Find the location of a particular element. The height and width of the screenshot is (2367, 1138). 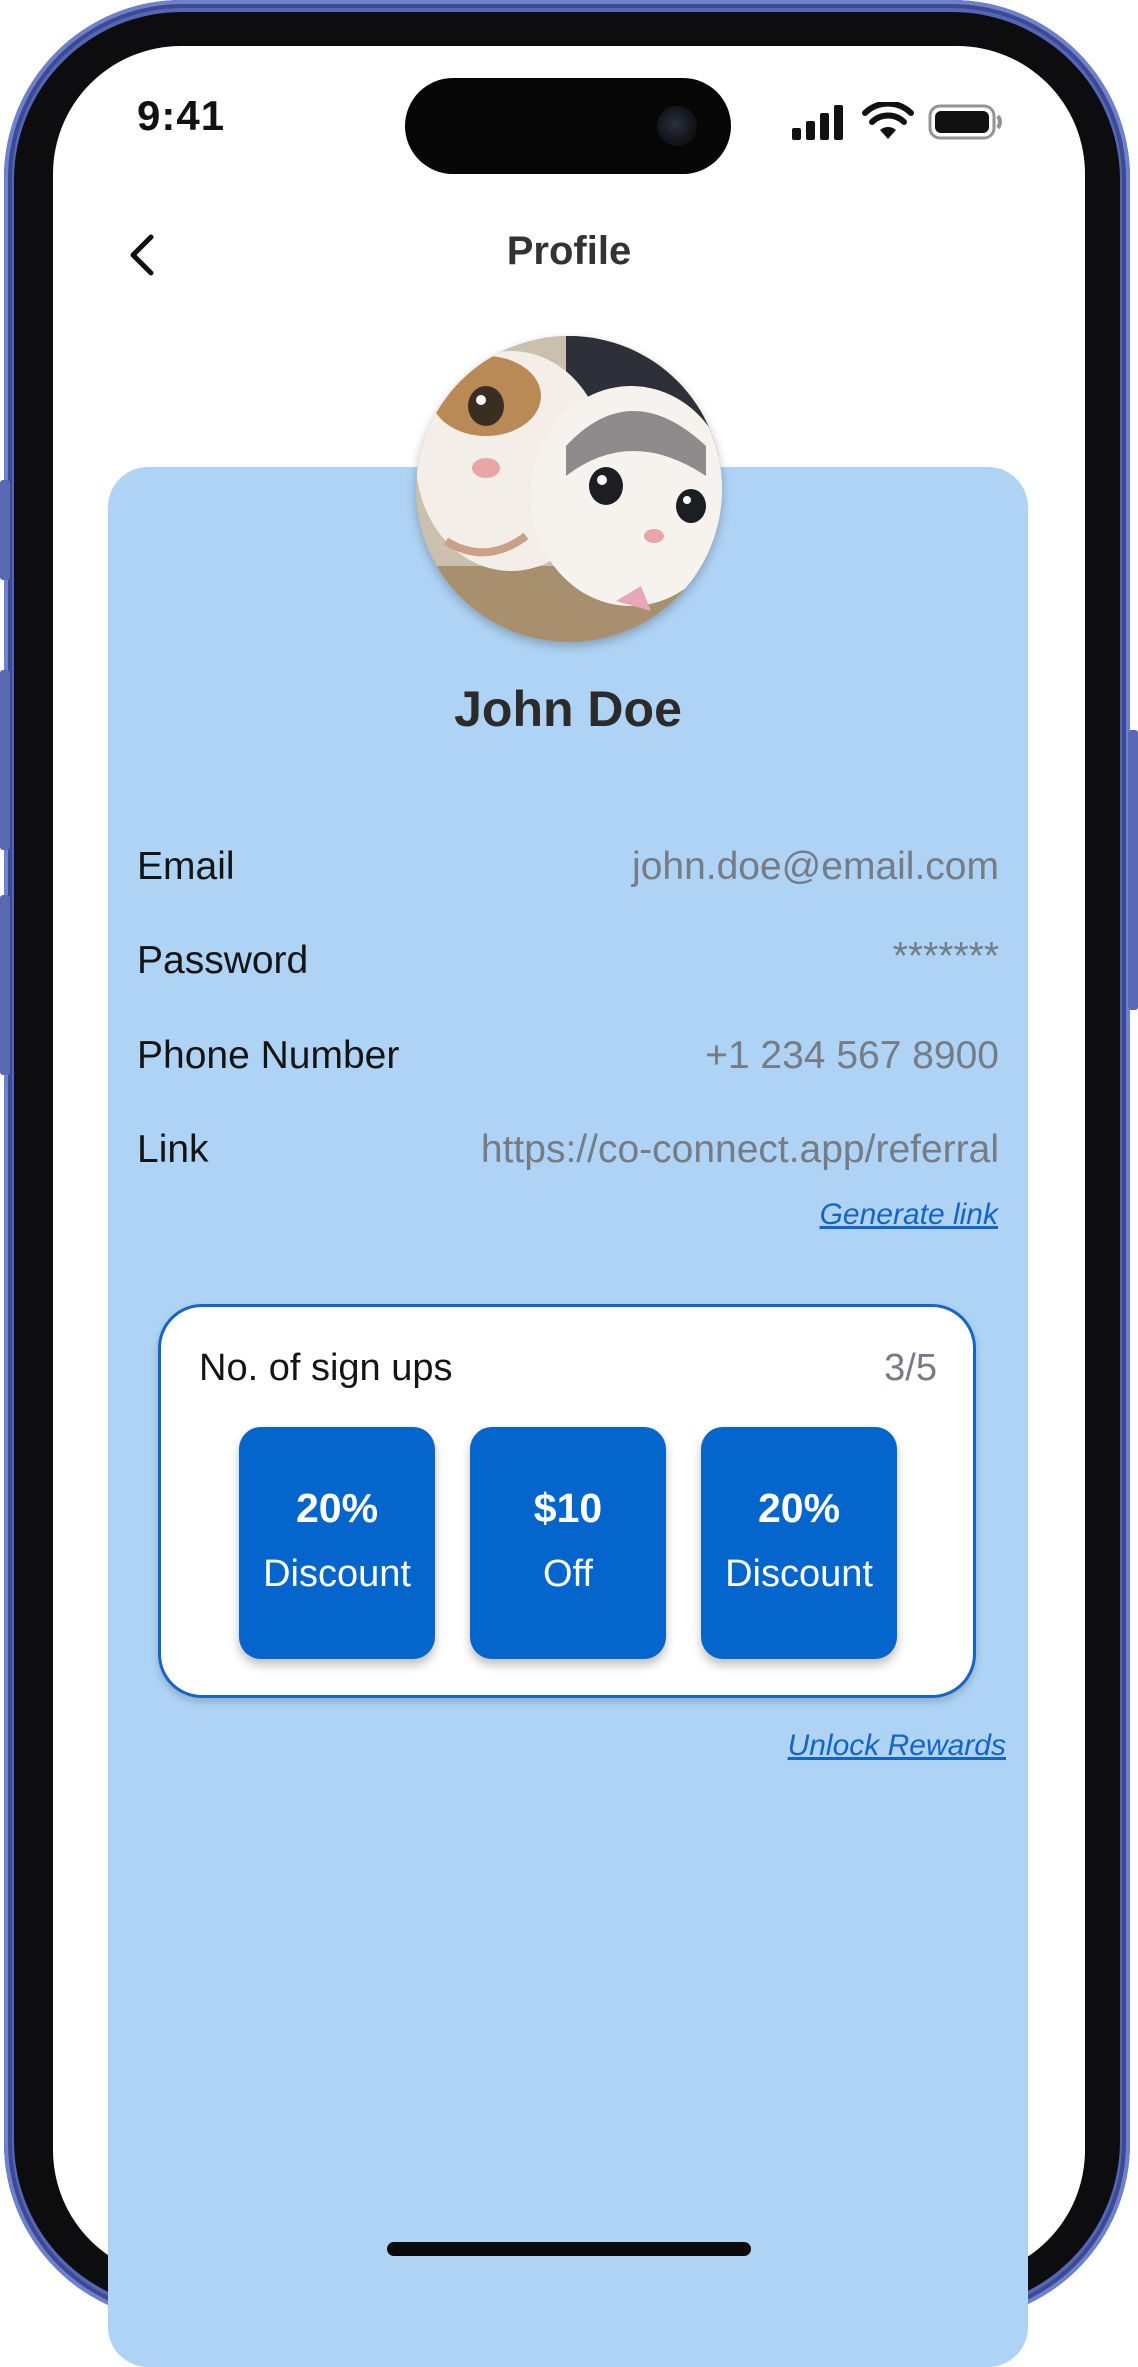

unlock-rewards-button: Unlock Rewards is located at coordinates (897, 1746).